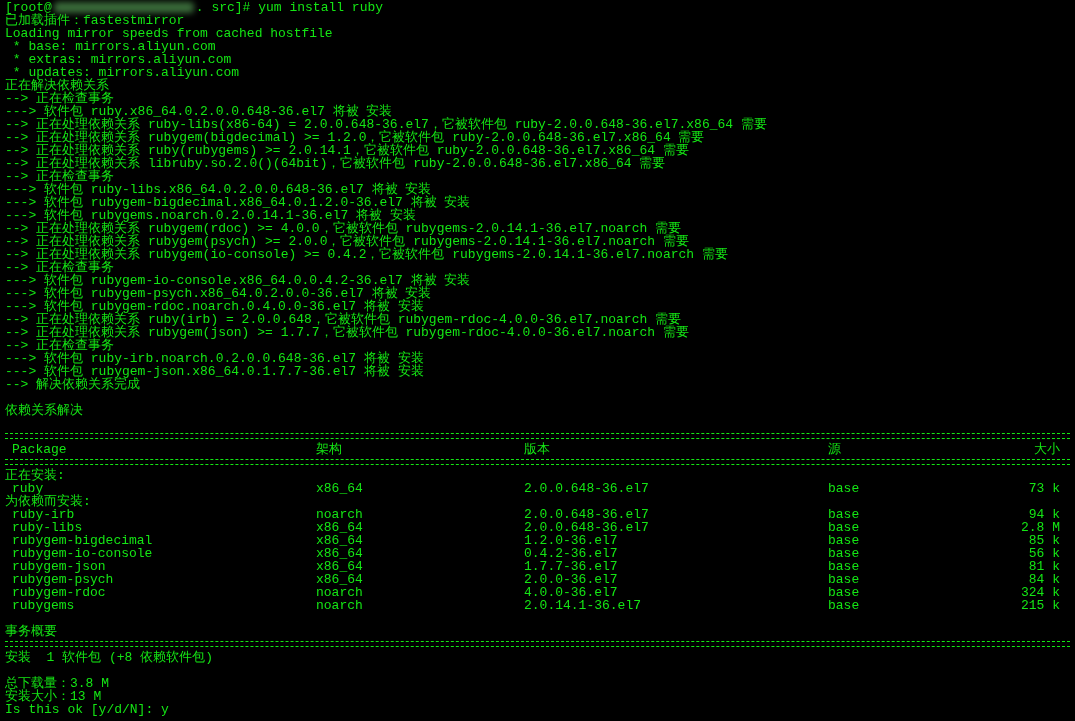 This screenshot has height=721, width=1075. I want to click on table-cell-text: 2.0.0-36.el7, so click(571, 579).